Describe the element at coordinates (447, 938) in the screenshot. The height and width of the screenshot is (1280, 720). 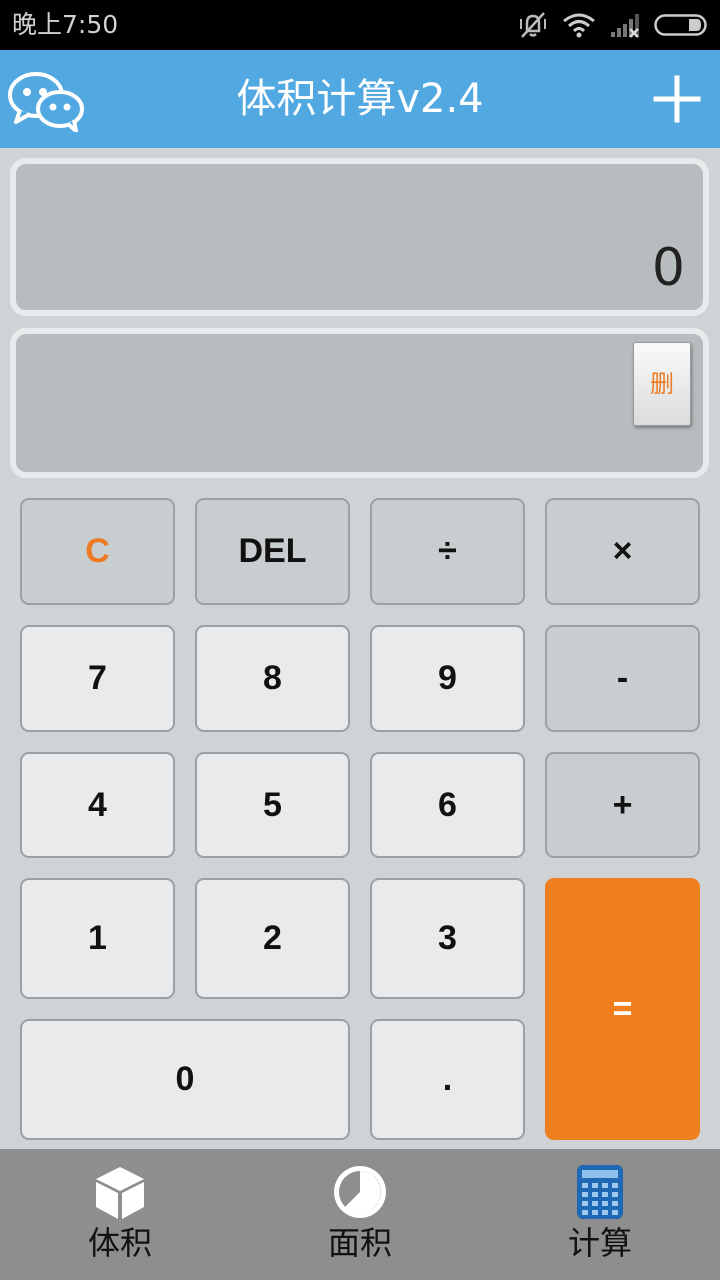
I see `key-3: 3` at that location.